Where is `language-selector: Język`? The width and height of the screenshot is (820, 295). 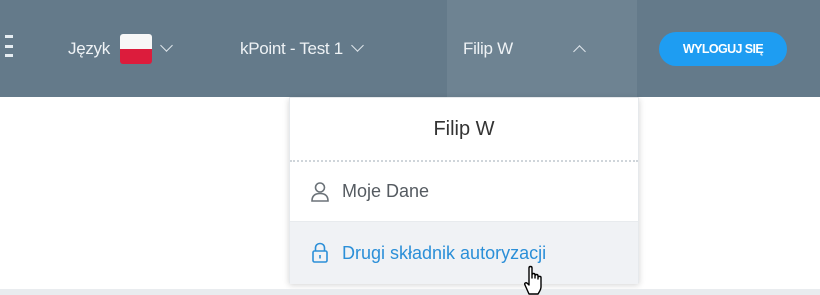 language-selector: Język is located at coordinates (120, 48).